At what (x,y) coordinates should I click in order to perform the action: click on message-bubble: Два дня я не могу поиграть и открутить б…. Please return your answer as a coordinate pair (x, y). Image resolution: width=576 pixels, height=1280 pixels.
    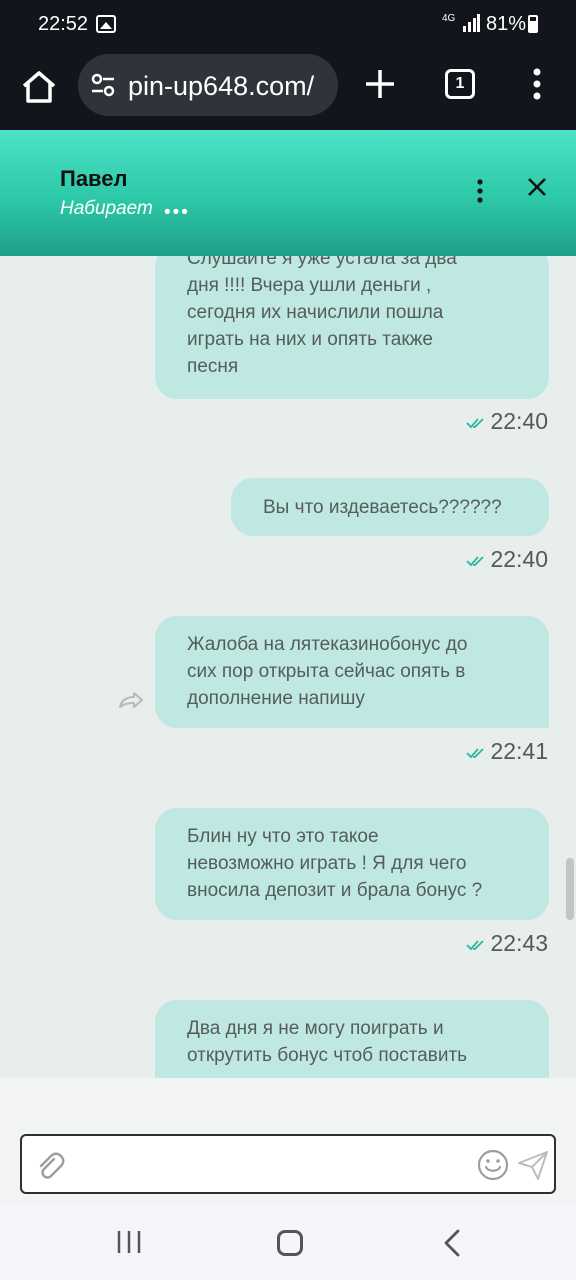
    Looking at the image, I should click on (352, 1039).